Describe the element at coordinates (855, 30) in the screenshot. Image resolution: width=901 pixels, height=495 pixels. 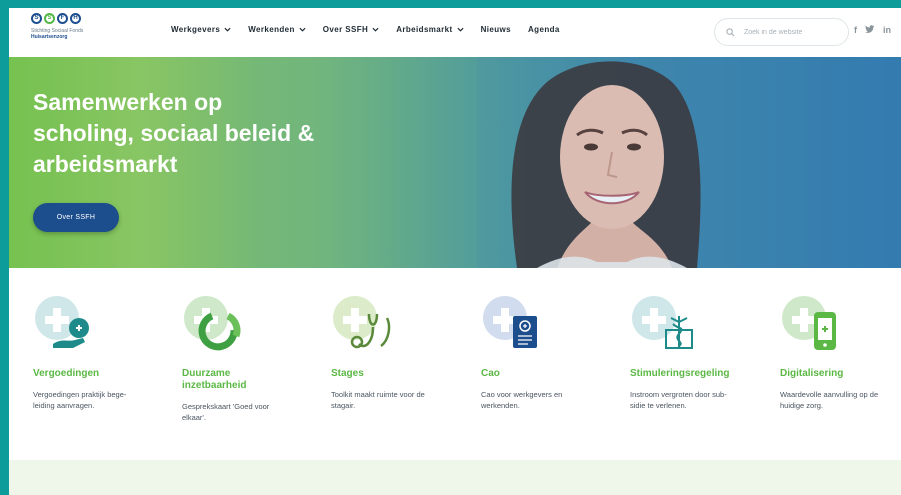
I see `facebook-icon: f` at that location.